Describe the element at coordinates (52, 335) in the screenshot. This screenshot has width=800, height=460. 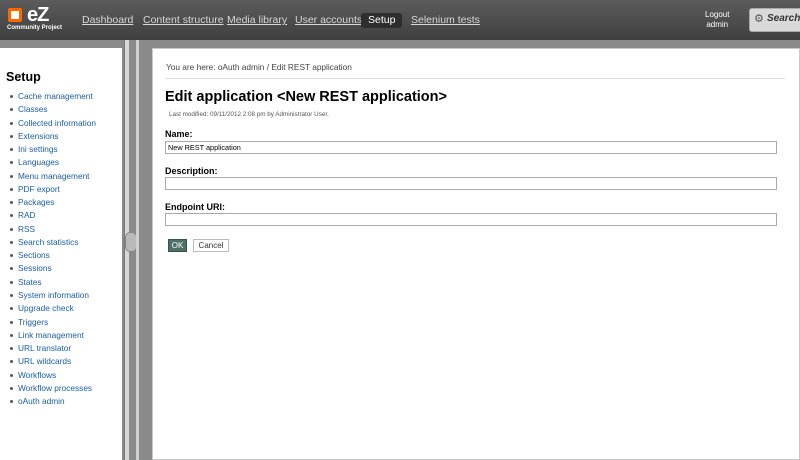
I see `sidebar-item-link-management: Link management` at that location.